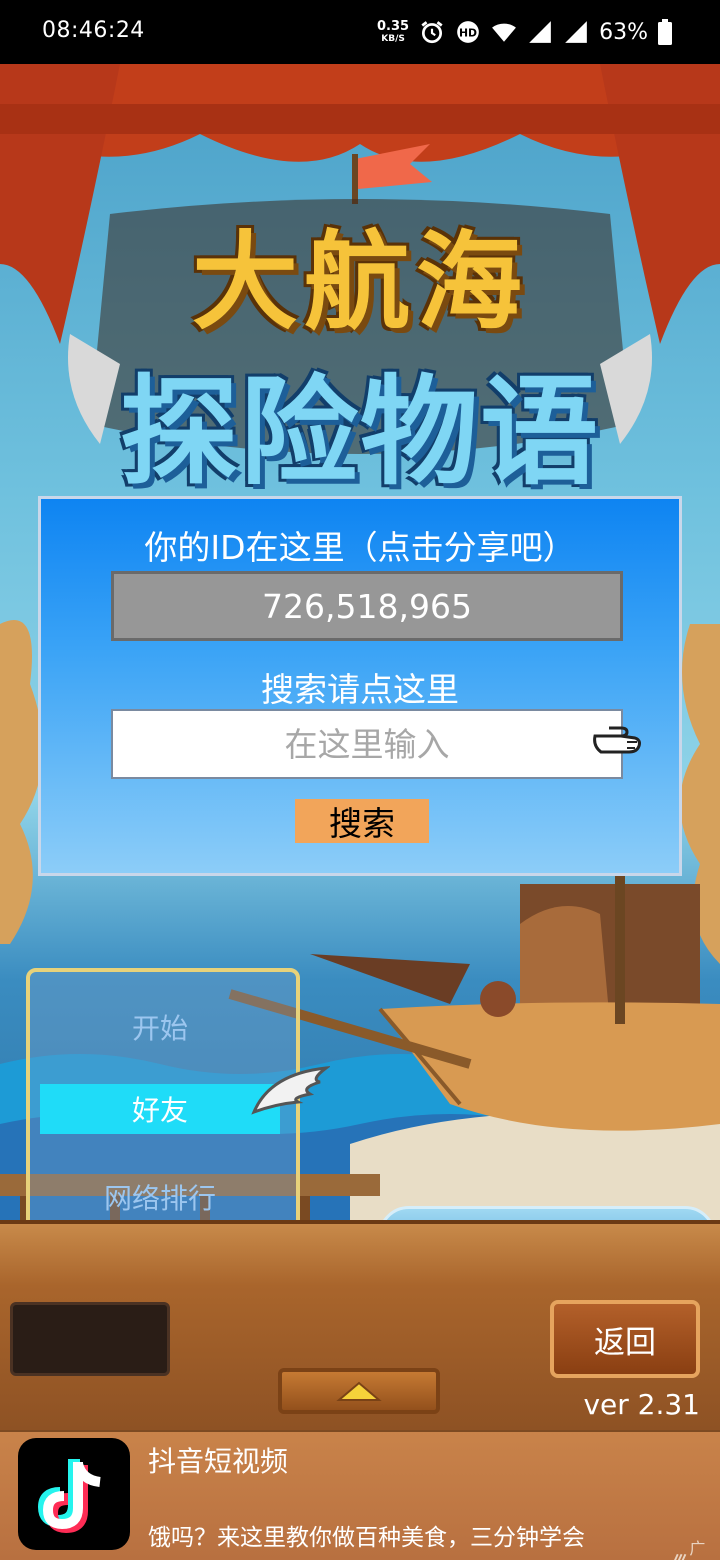 The width and height of the screenshot is (720, 1560). I want to click on menu-item-start: 开始, so click(160, 1027).